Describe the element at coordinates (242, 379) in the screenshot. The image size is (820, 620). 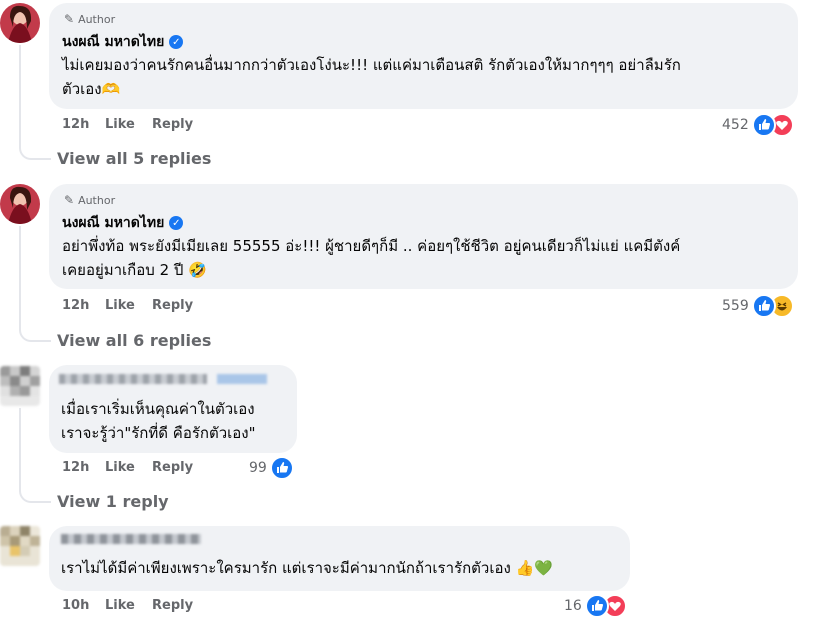
I see `commenter-badge-redacted` at that location.